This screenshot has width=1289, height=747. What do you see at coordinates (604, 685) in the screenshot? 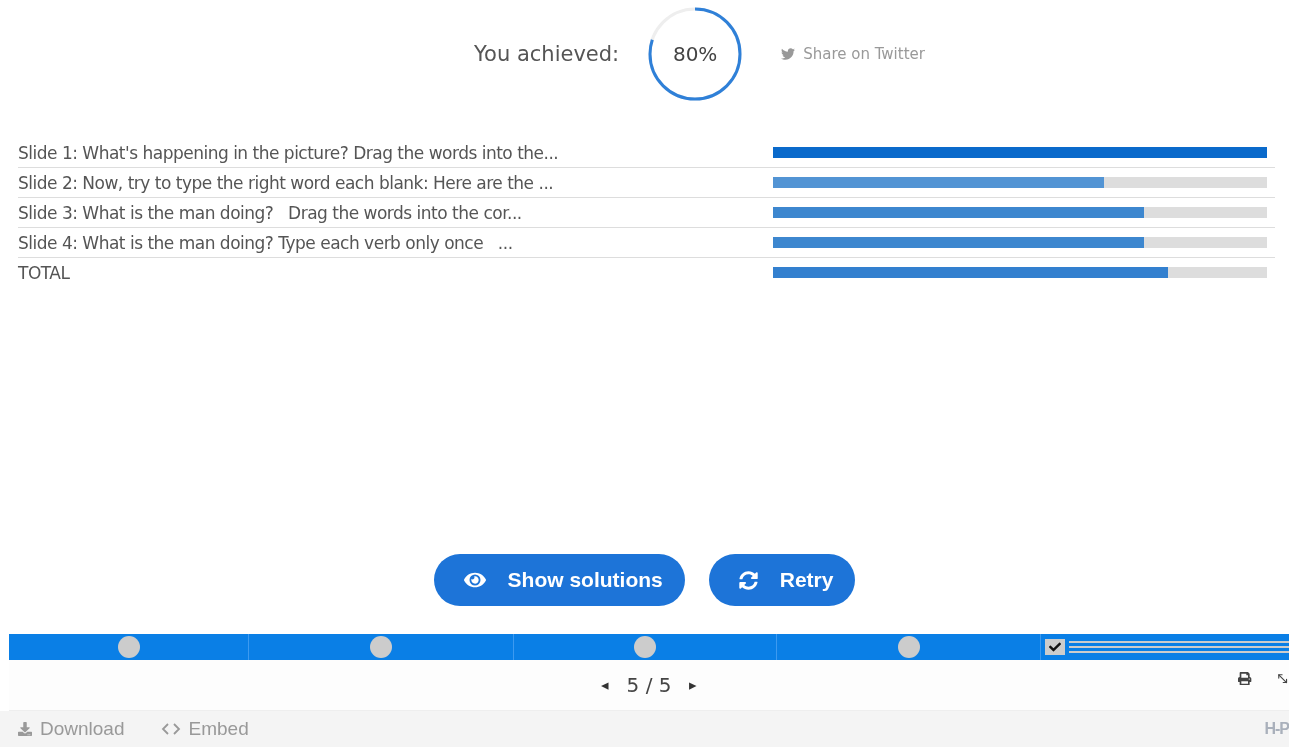
I see `previous-button: ◂` at bounding box center [604, 685].